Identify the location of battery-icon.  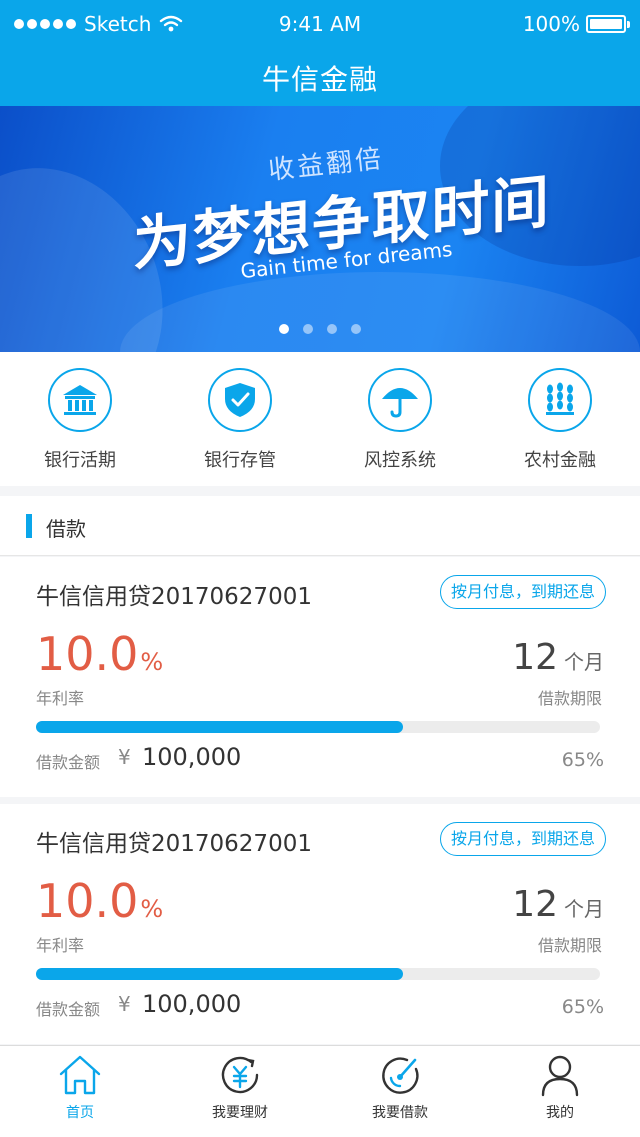
(608, 24).